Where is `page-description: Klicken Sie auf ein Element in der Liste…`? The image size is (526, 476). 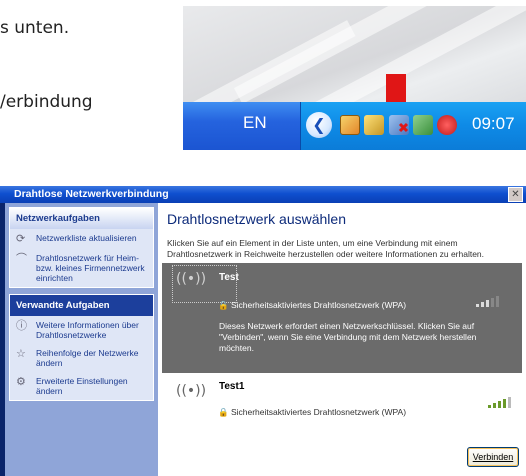
page-description: Klicken Sie auf ein Element in der Liste… is located at coordinates (326, 248).